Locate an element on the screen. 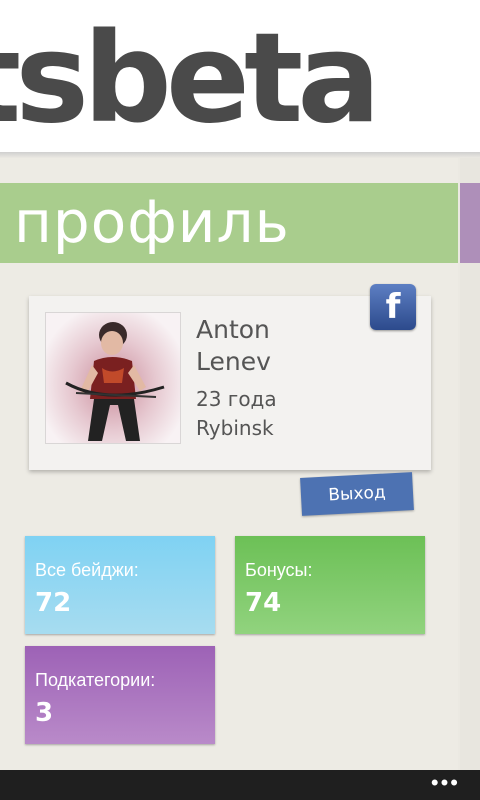 This screenshot has height=800, width=480. user-name: Anton Lenev is located at coordinates (233, 345).